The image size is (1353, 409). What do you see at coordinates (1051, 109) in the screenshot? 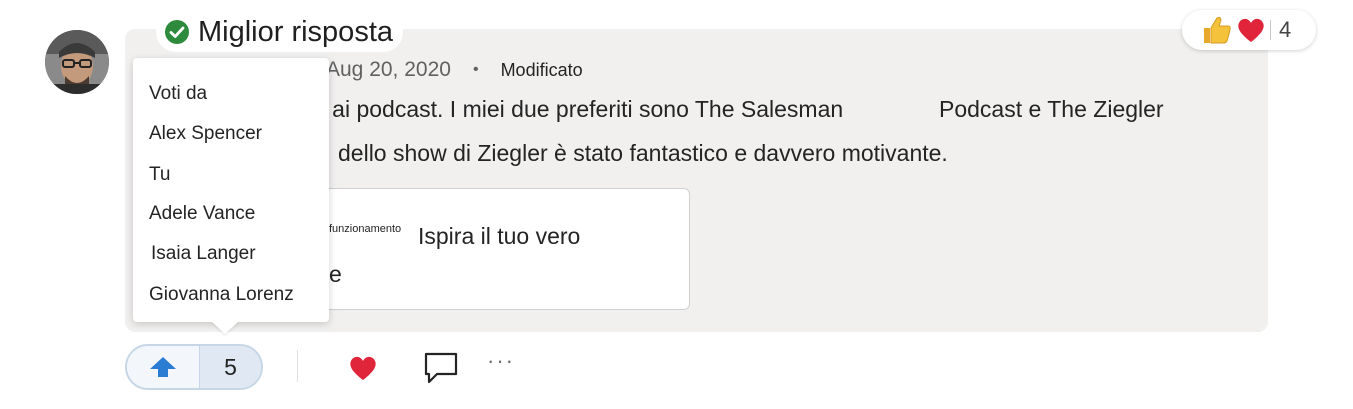
I see `post-body-line1-end: Podcast e The Ziegler` at bounding box center [1051, 109].